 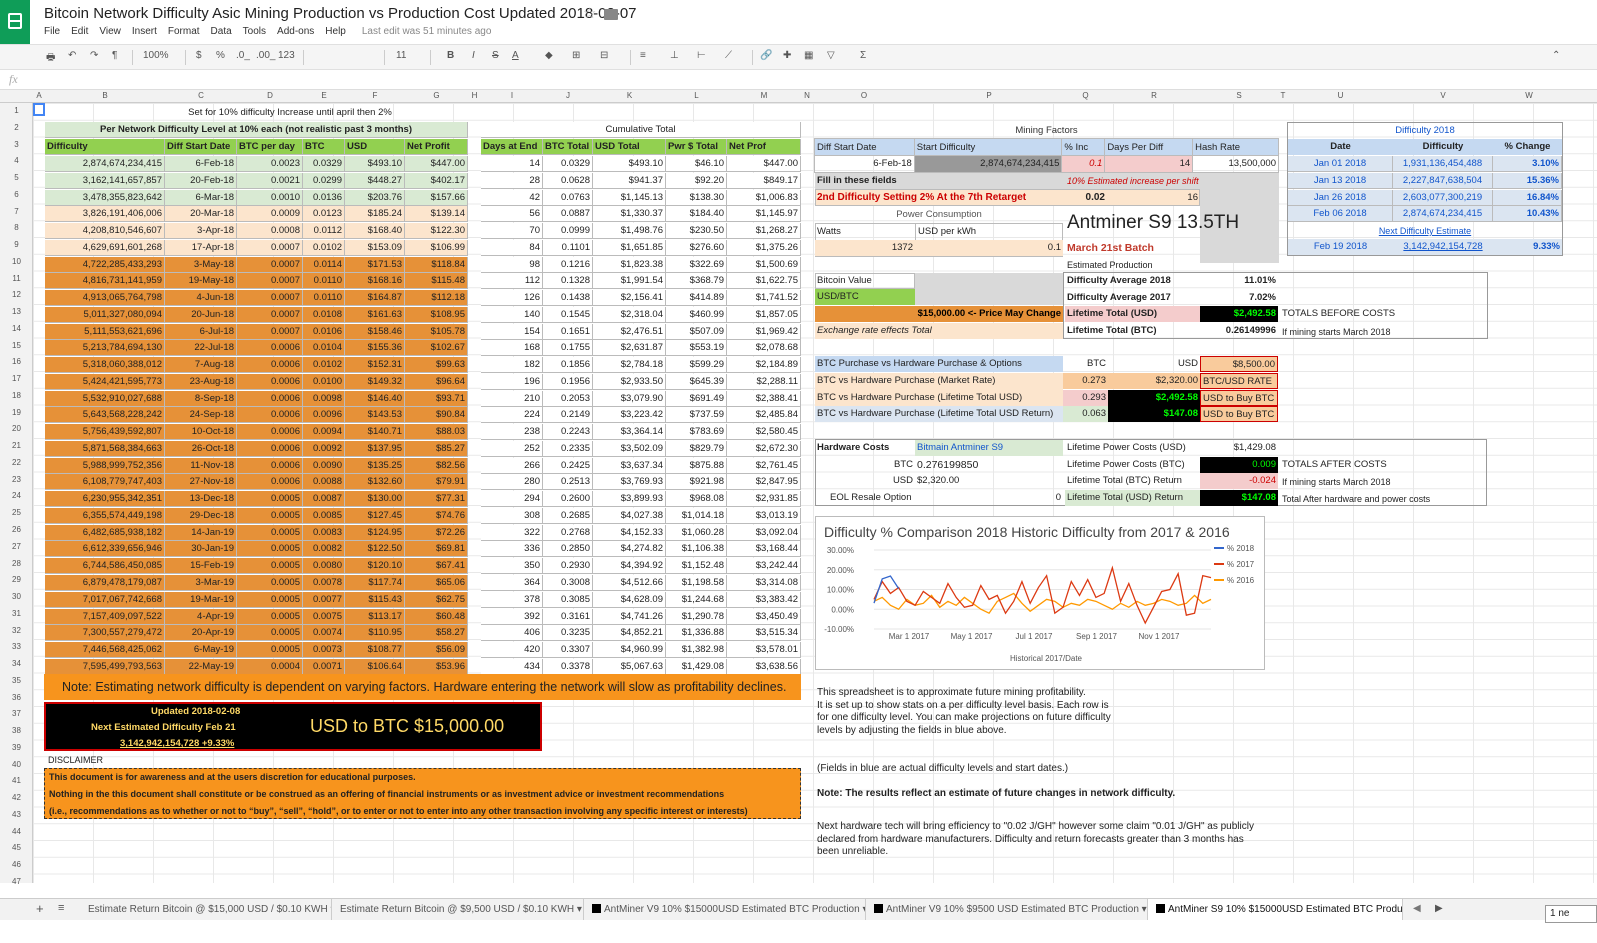 What do you see at coordinates (512, 415) in the screenshot?
I see `cum-table-cell: 224` at bounding box center [512, 415].